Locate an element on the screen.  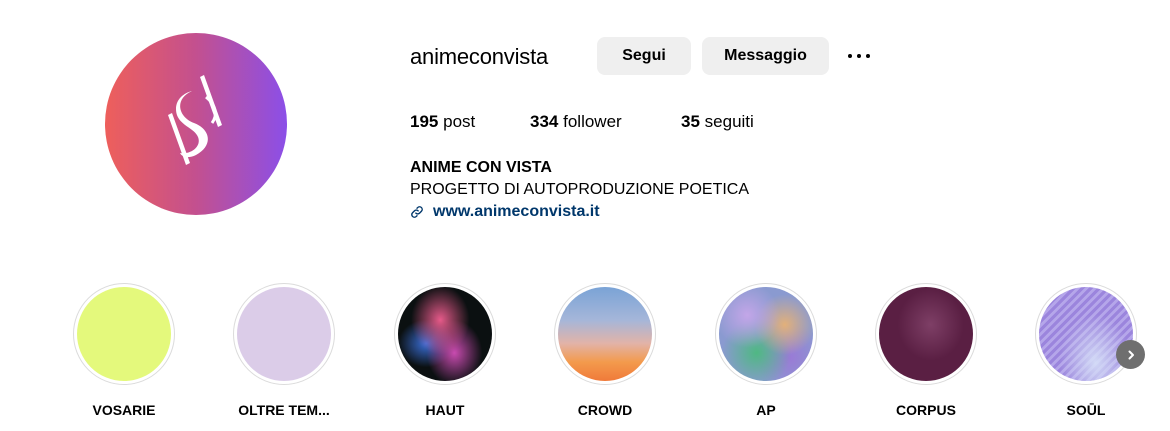
highlight-label: AP is located at coordinates (766, 410).